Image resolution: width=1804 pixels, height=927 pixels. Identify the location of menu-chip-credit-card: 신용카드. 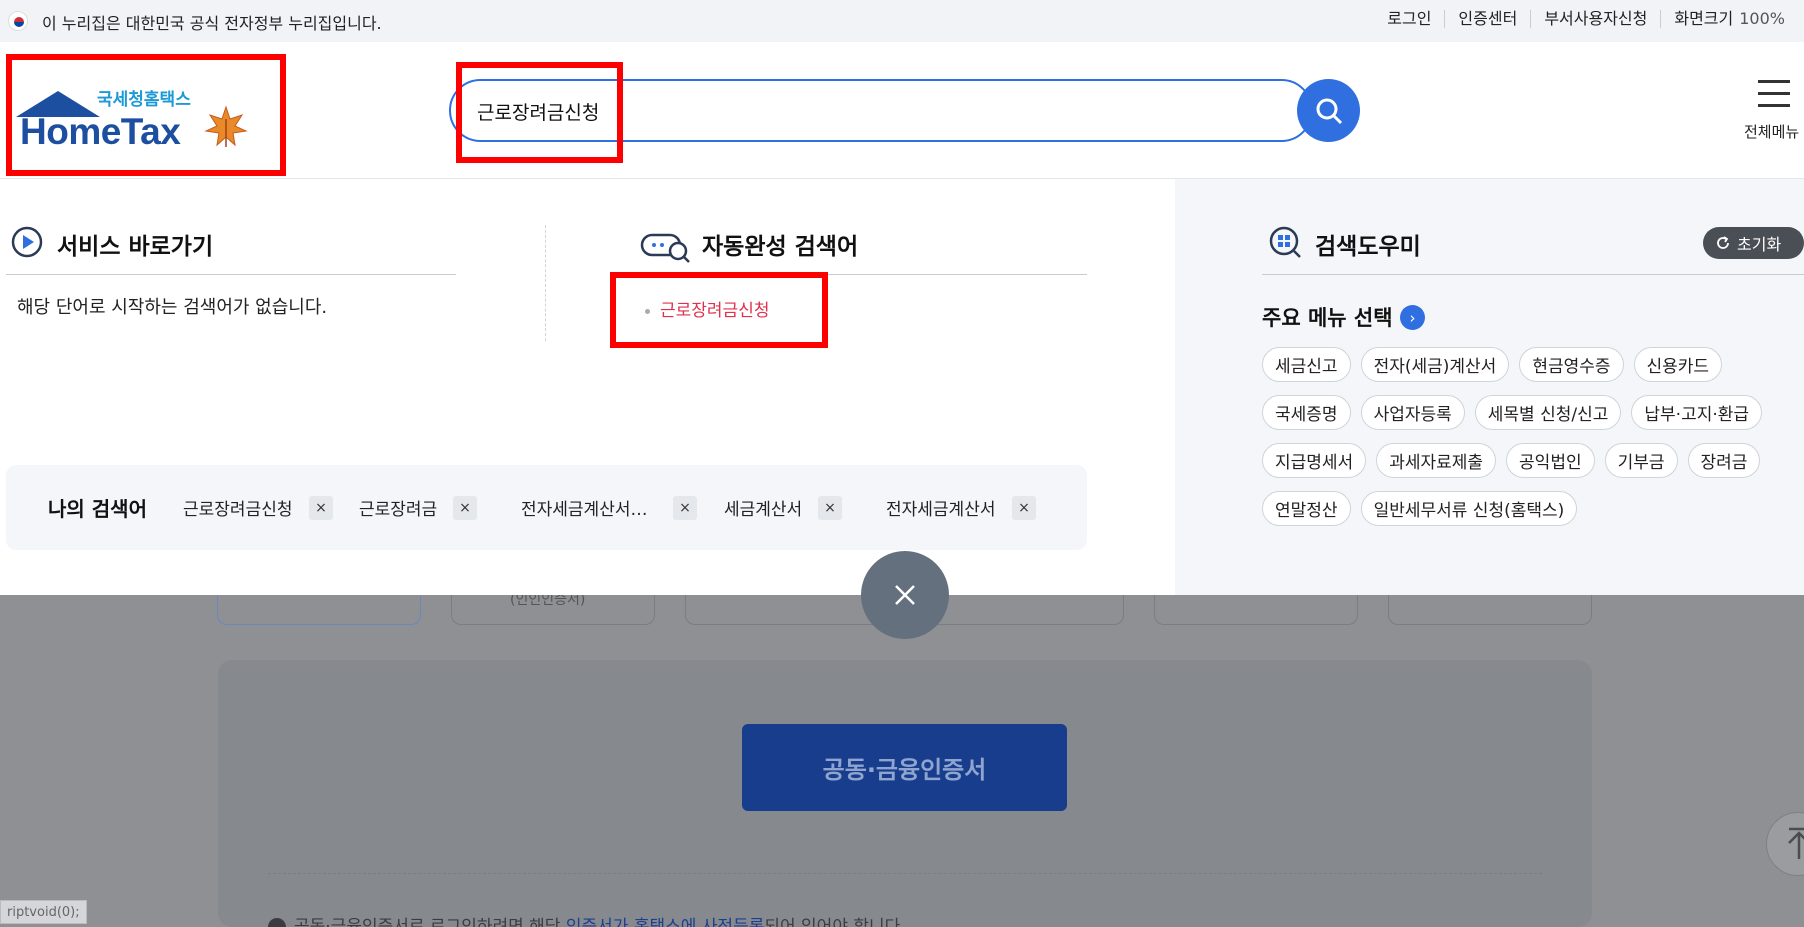
(1678, 364).